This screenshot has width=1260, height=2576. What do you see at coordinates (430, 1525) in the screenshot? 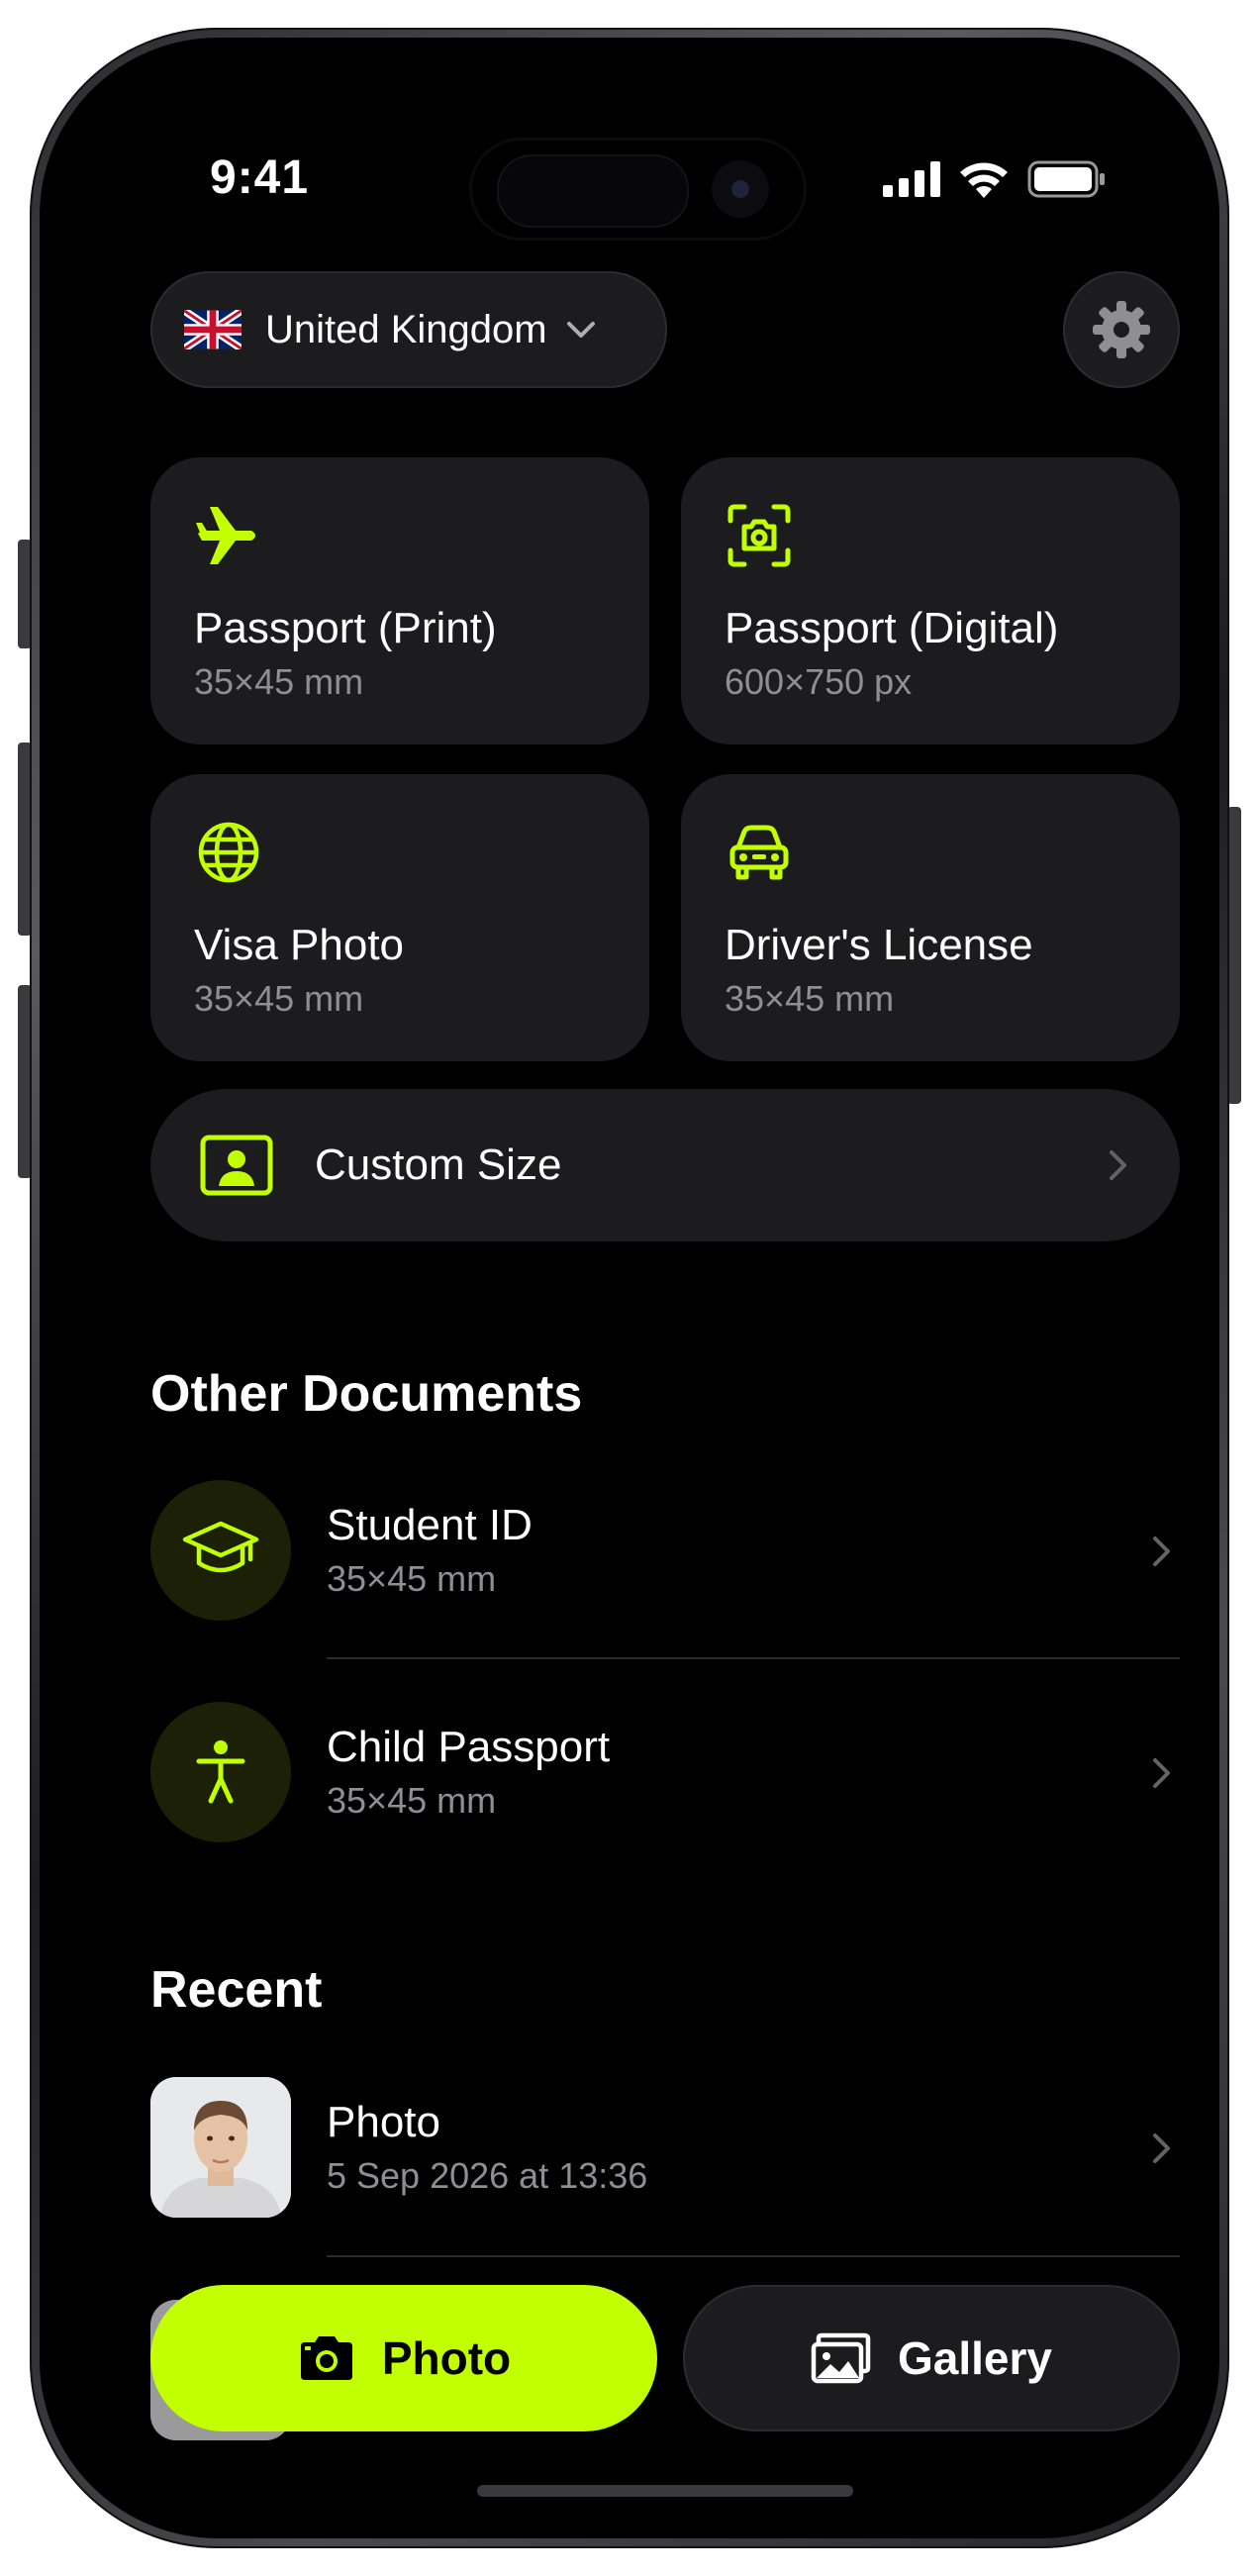
I see `list-item-title: Student ID` at bounding box center [430, 1525].